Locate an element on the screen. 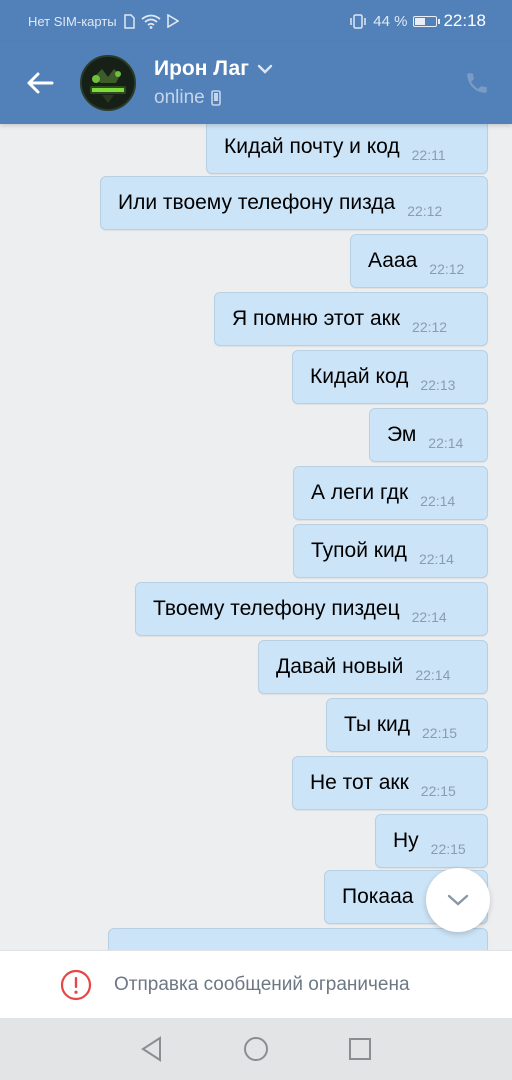 The width and height of the screenshot is (512, 1080). message-bubble: Я помню этот акк 22:12 is located at coordinates (351, 319).